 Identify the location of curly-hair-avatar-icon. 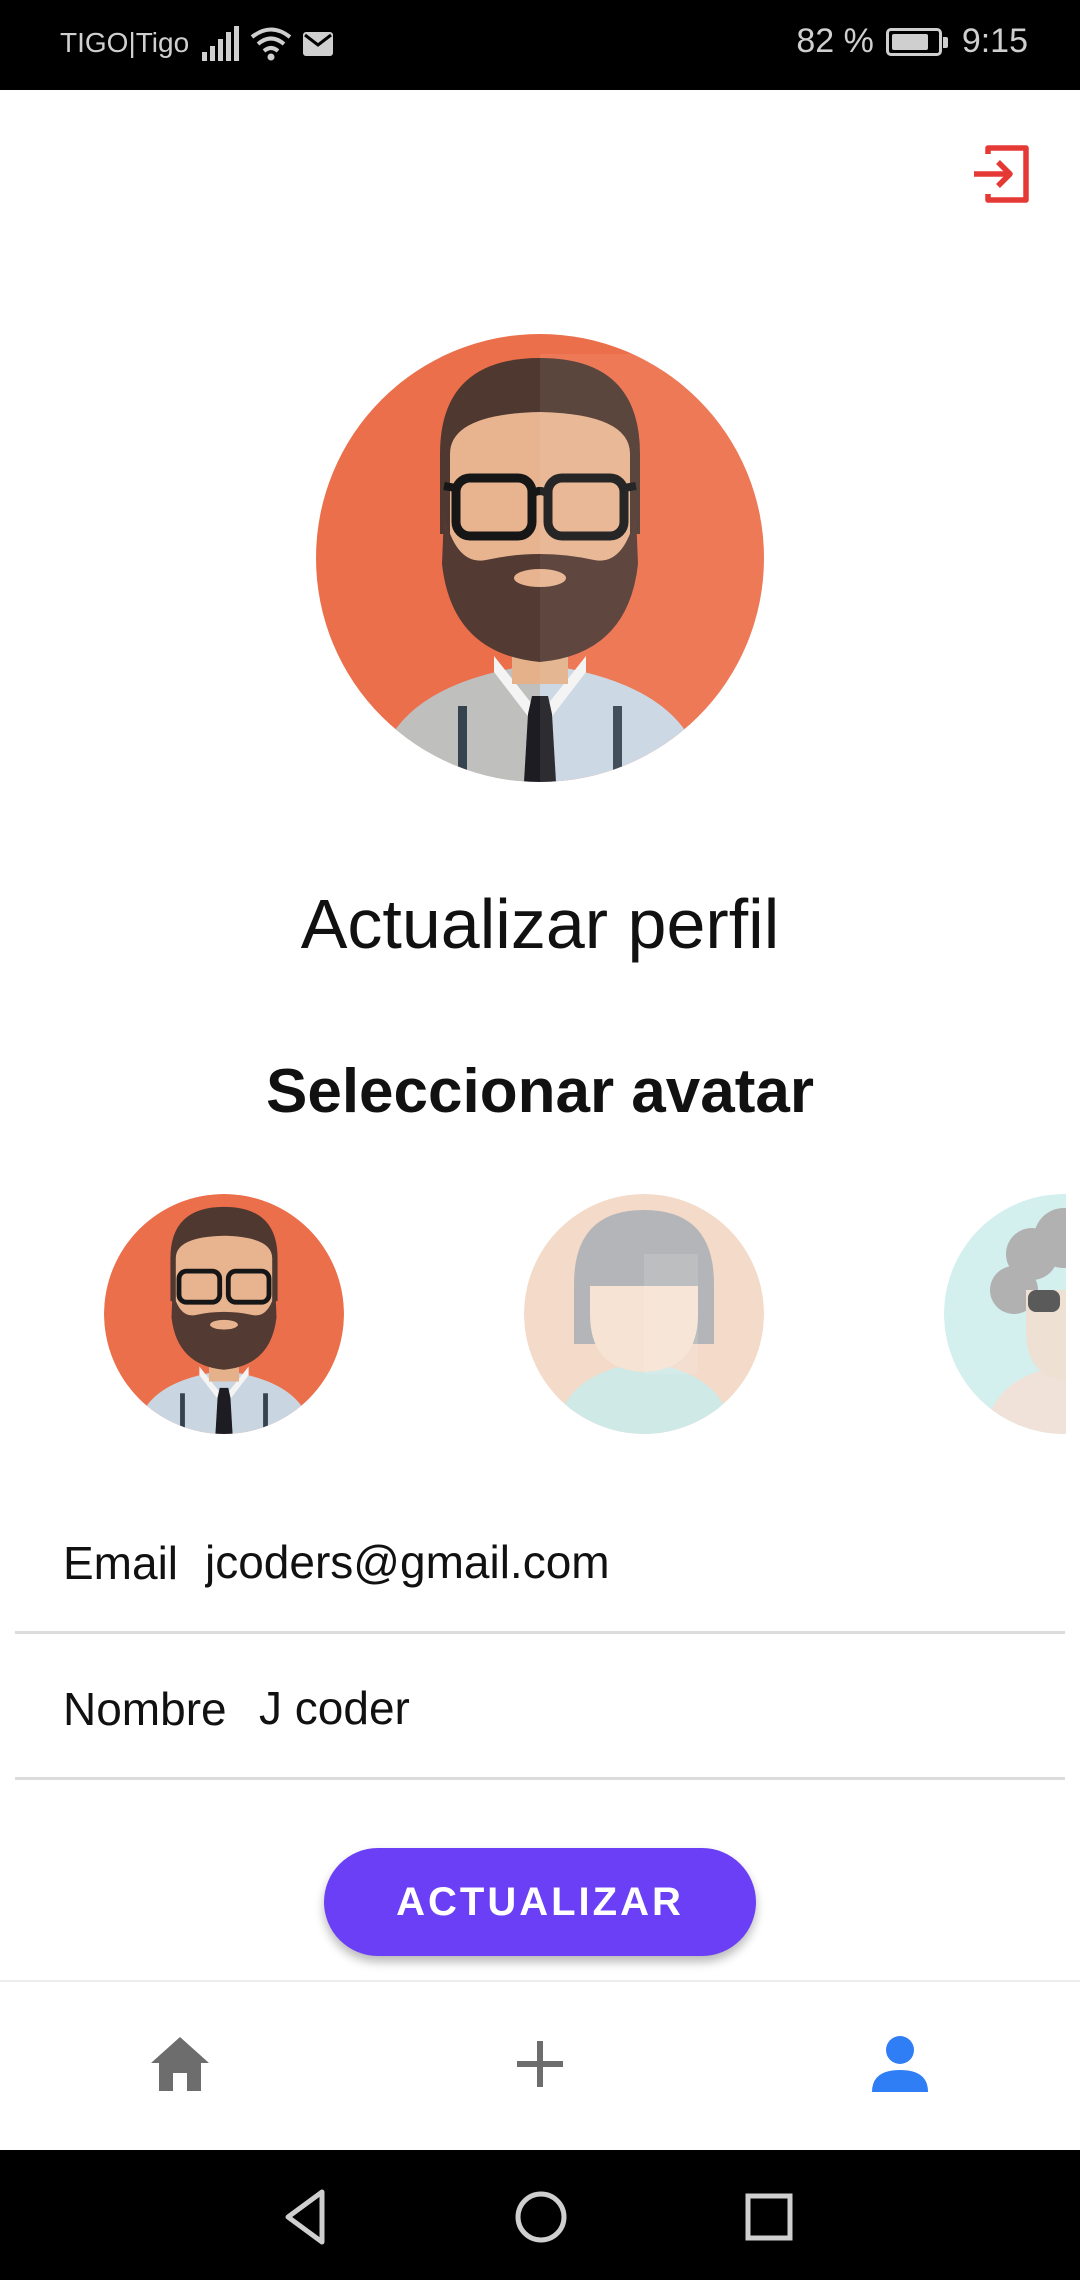
(1005, 1314).